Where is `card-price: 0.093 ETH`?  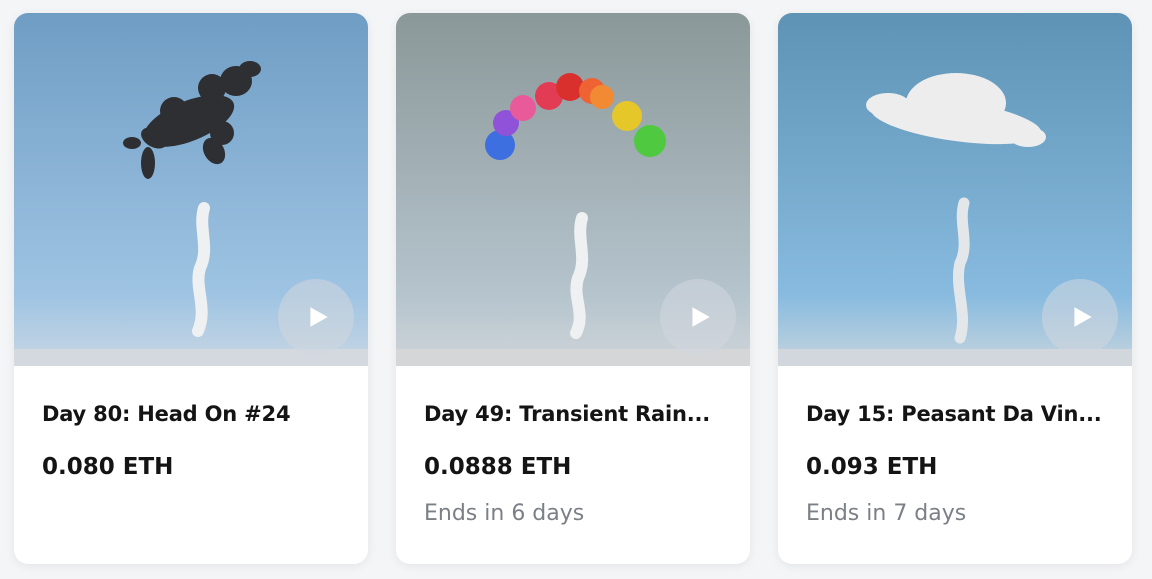
card-price: 0.093 ETH is located at coordinates (872, 467).